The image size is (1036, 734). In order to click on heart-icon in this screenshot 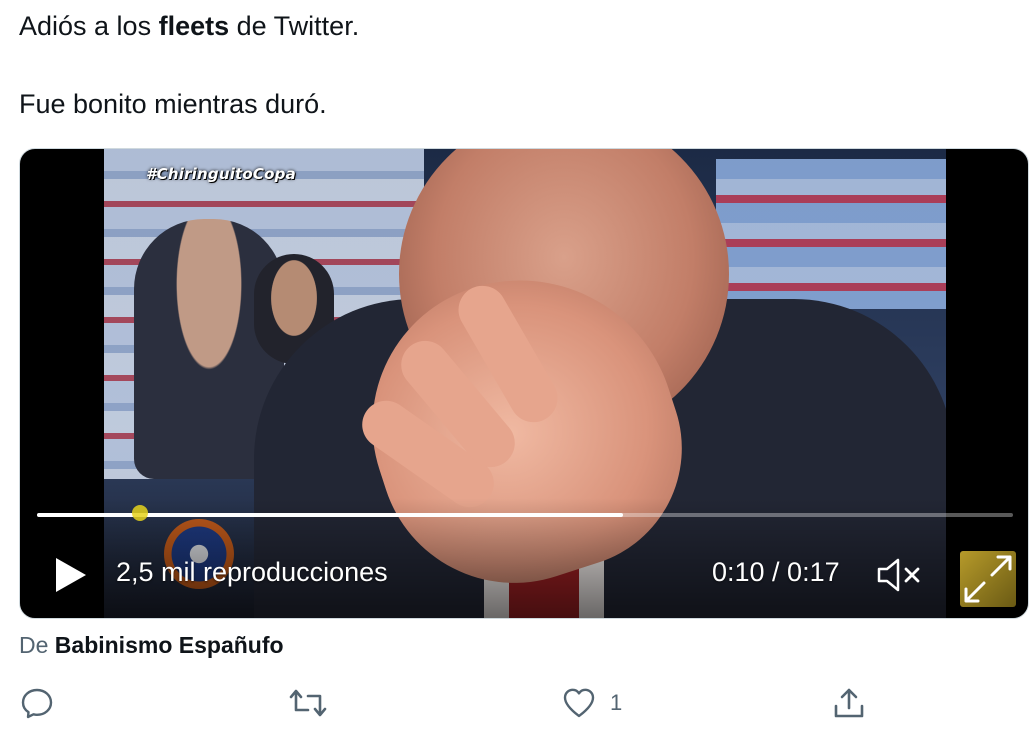, I will do `click(579, 703)`.